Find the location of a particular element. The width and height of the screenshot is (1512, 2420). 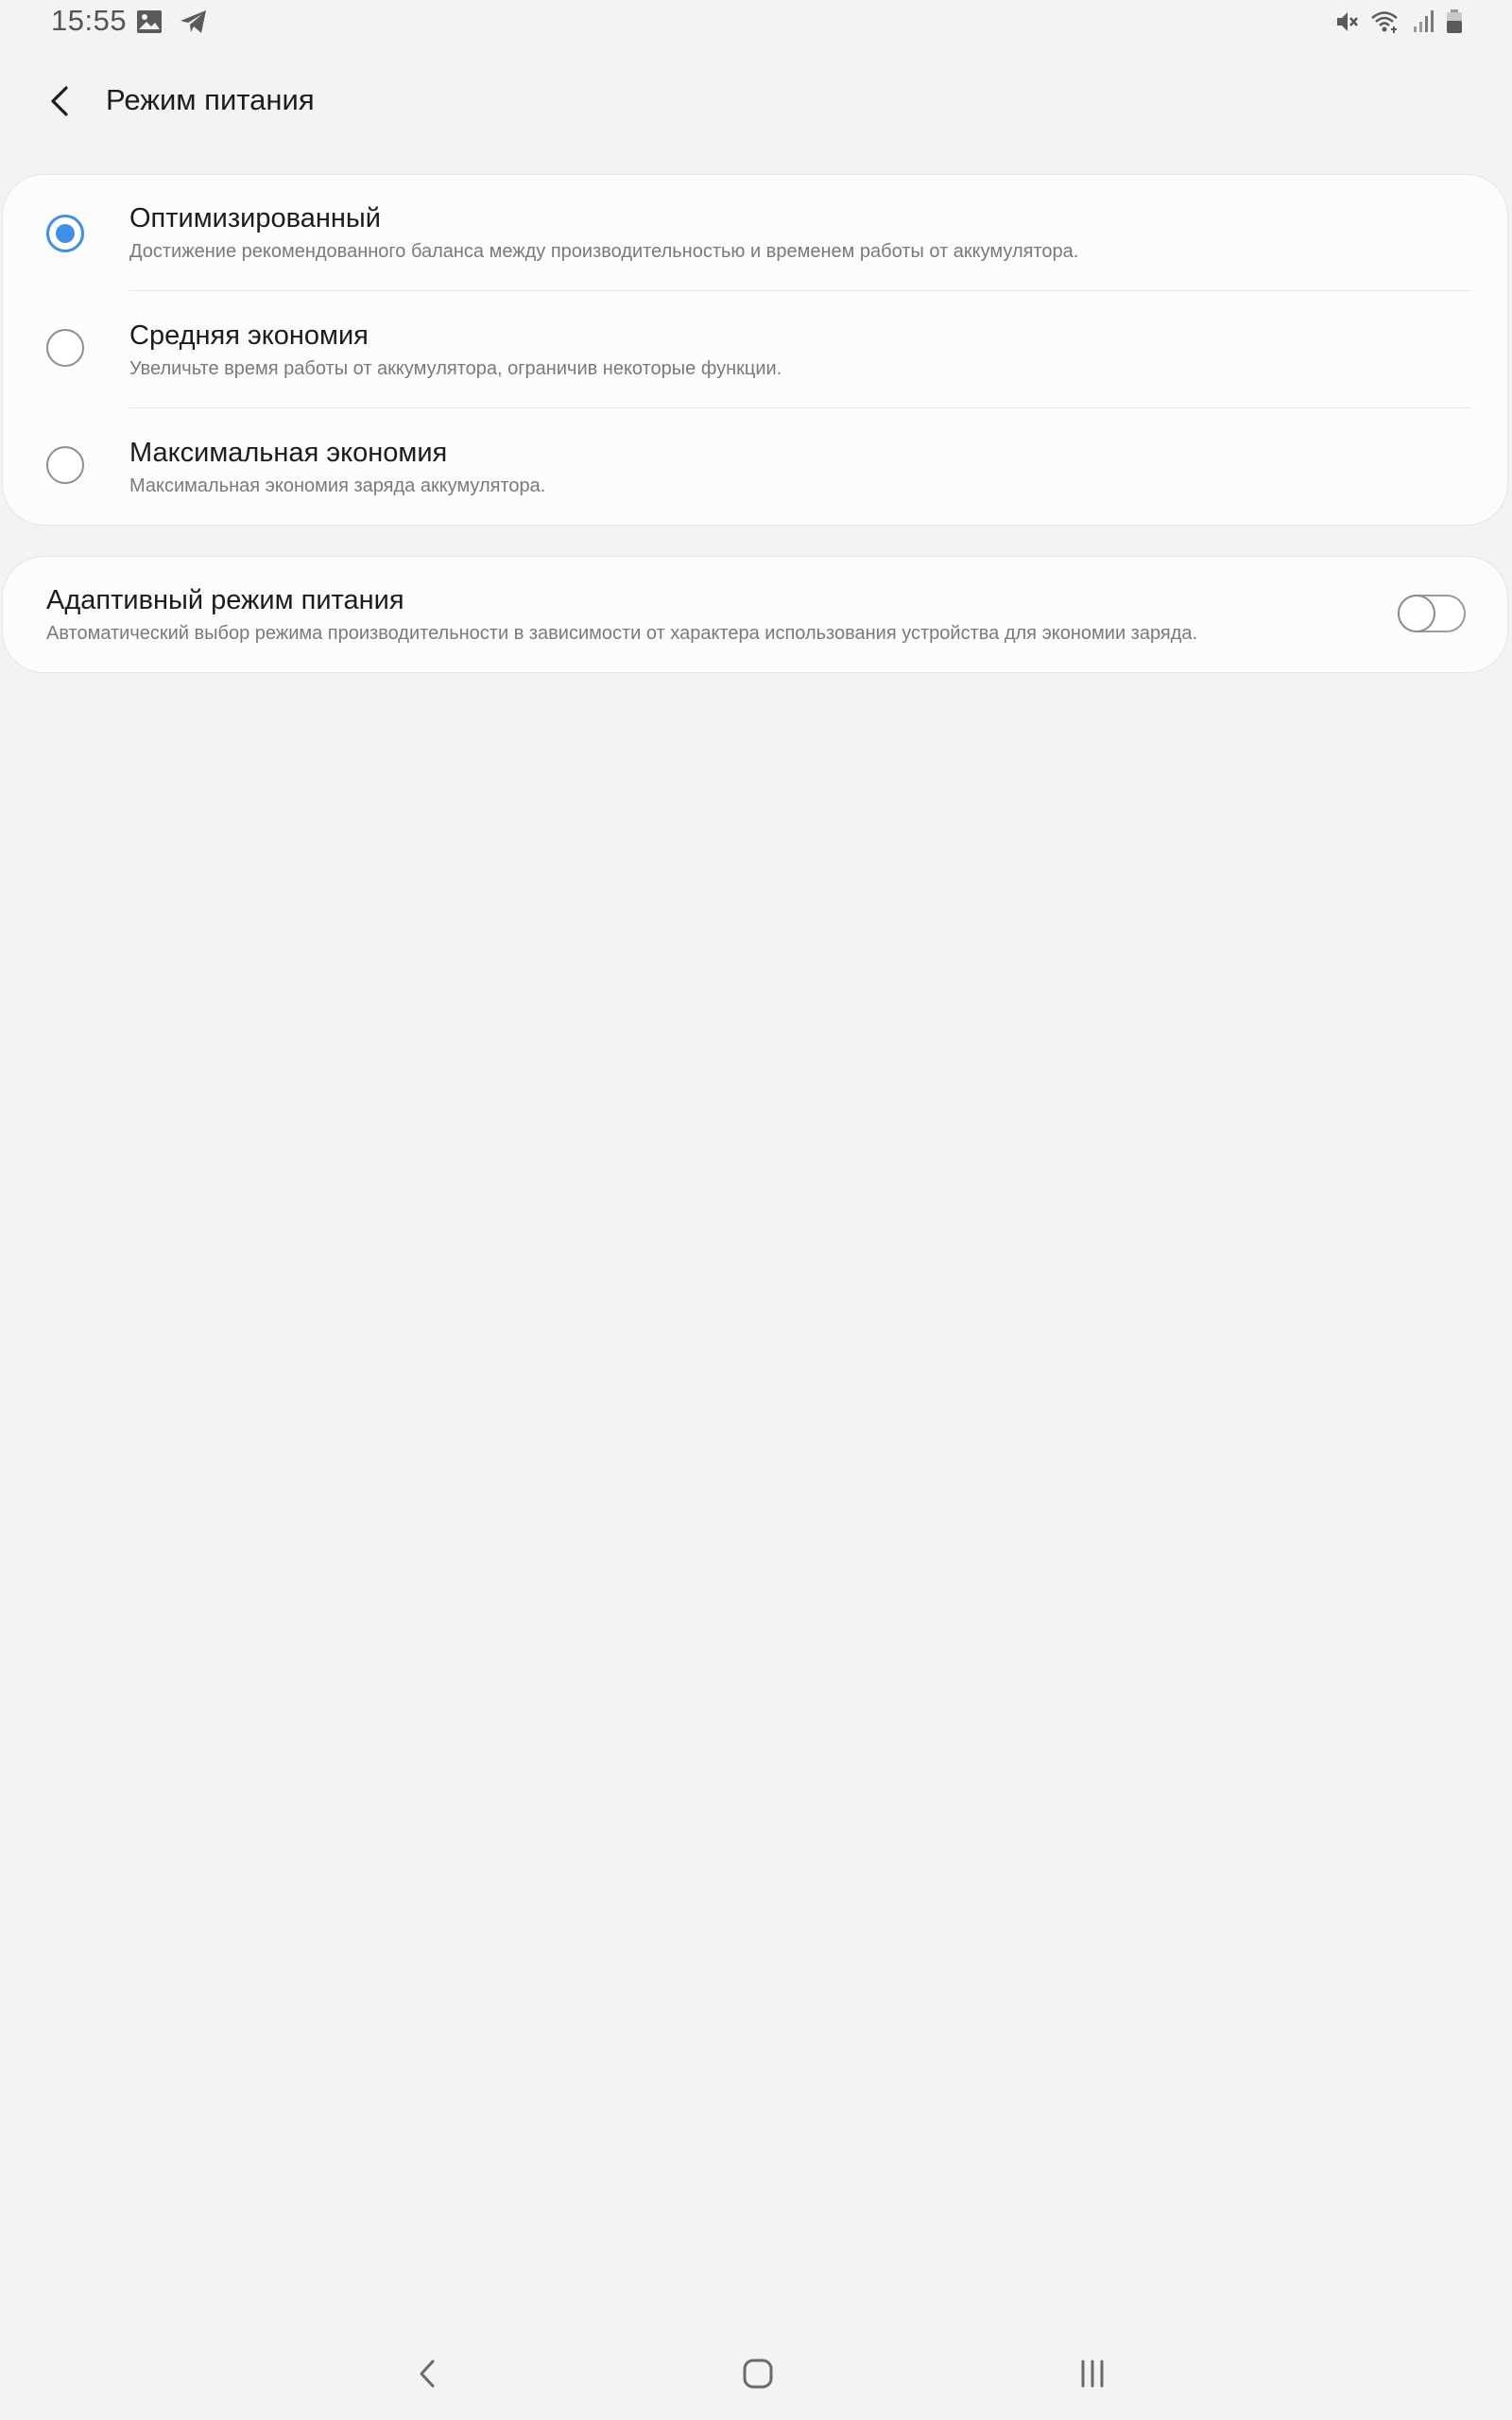

telegram-icon is located at coordinates (194, 24).